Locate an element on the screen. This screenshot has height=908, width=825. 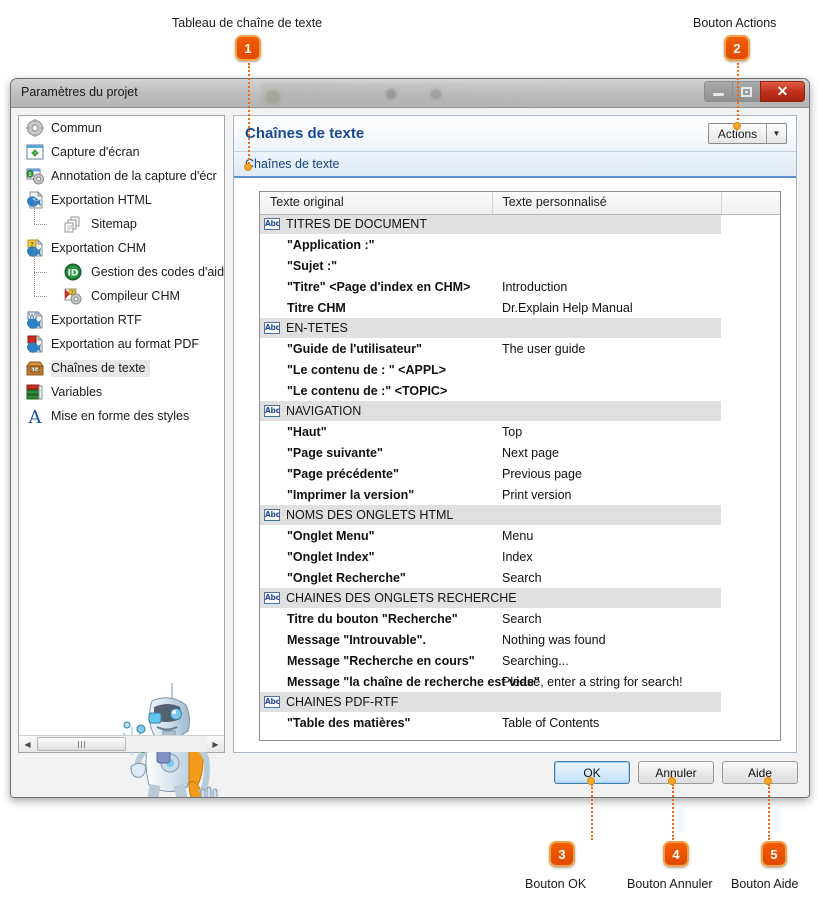
table-row: "Le contenu de :" <TOPIC> is located at coordinates (520, 390).